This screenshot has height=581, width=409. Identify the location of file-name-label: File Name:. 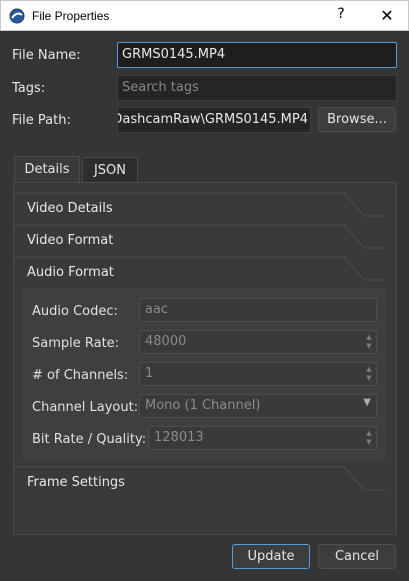
(46, 55).